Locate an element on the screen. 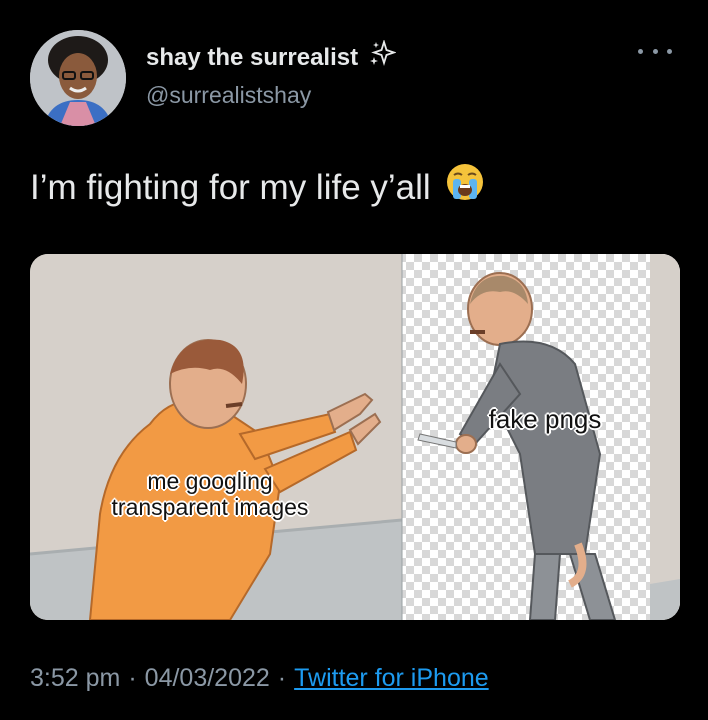 The image size is (708, 720). sparkles-icon is located at coordinates (382, 57).